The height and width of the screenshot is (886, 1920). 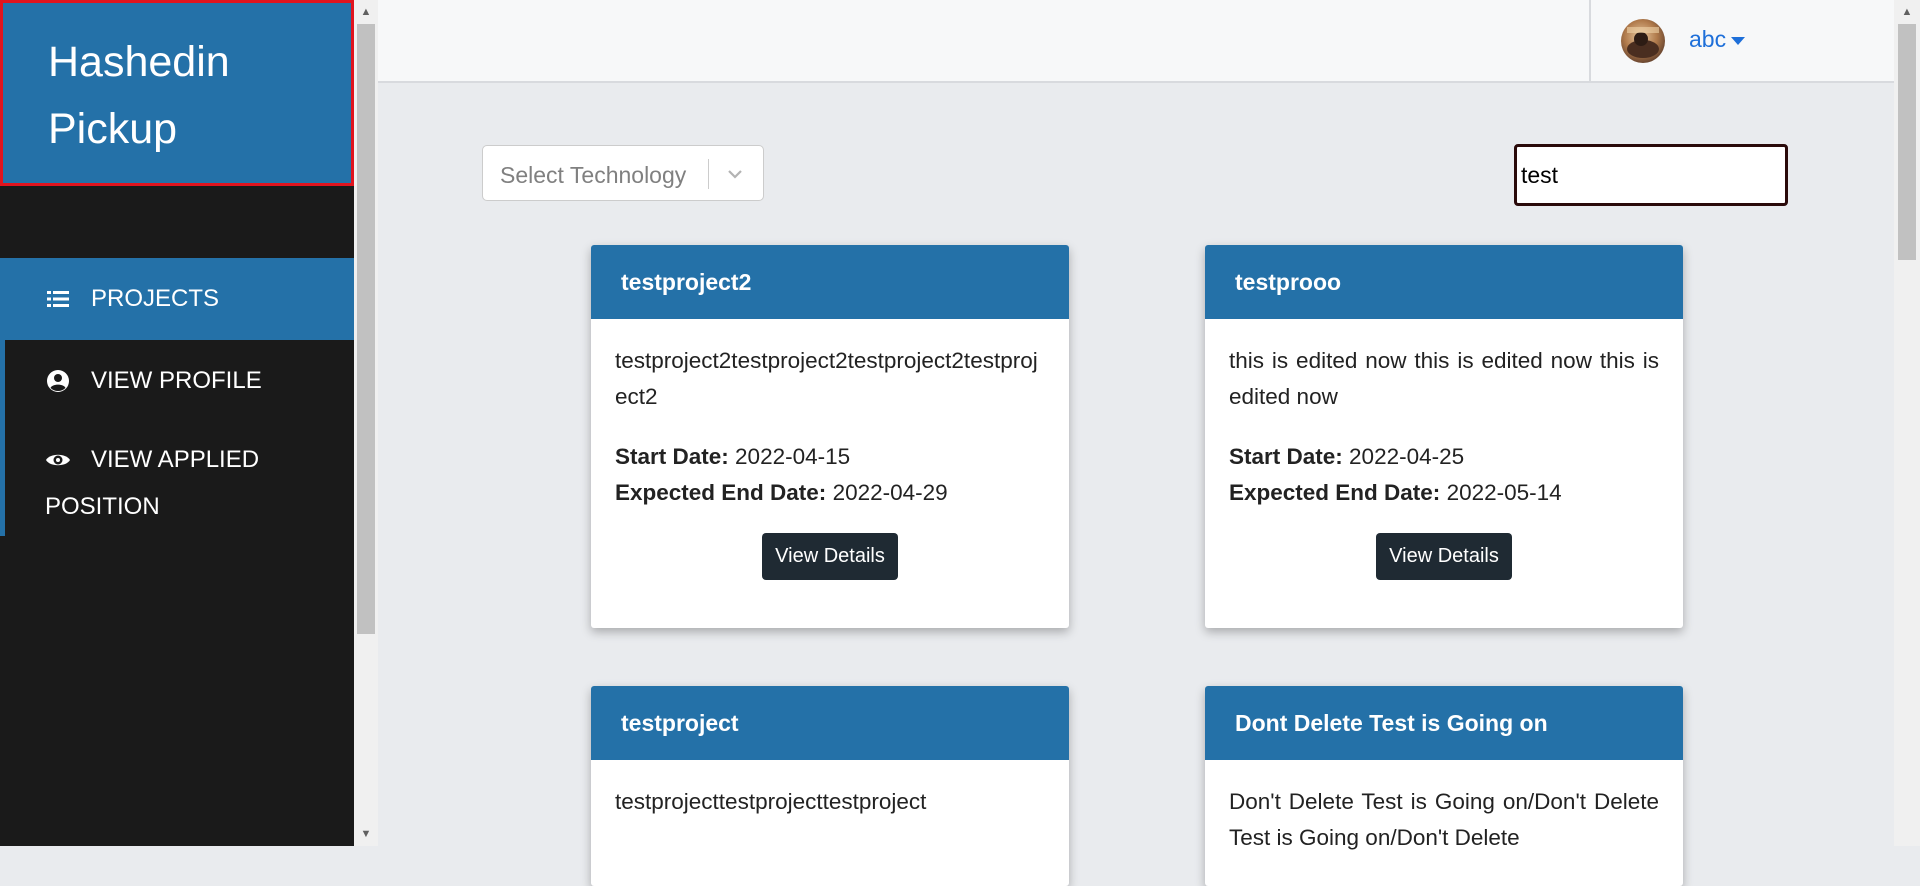 What do you see at coordinates (708, 174) in the screenshot?
I see `select-separator` at bounding box center [708, 174].